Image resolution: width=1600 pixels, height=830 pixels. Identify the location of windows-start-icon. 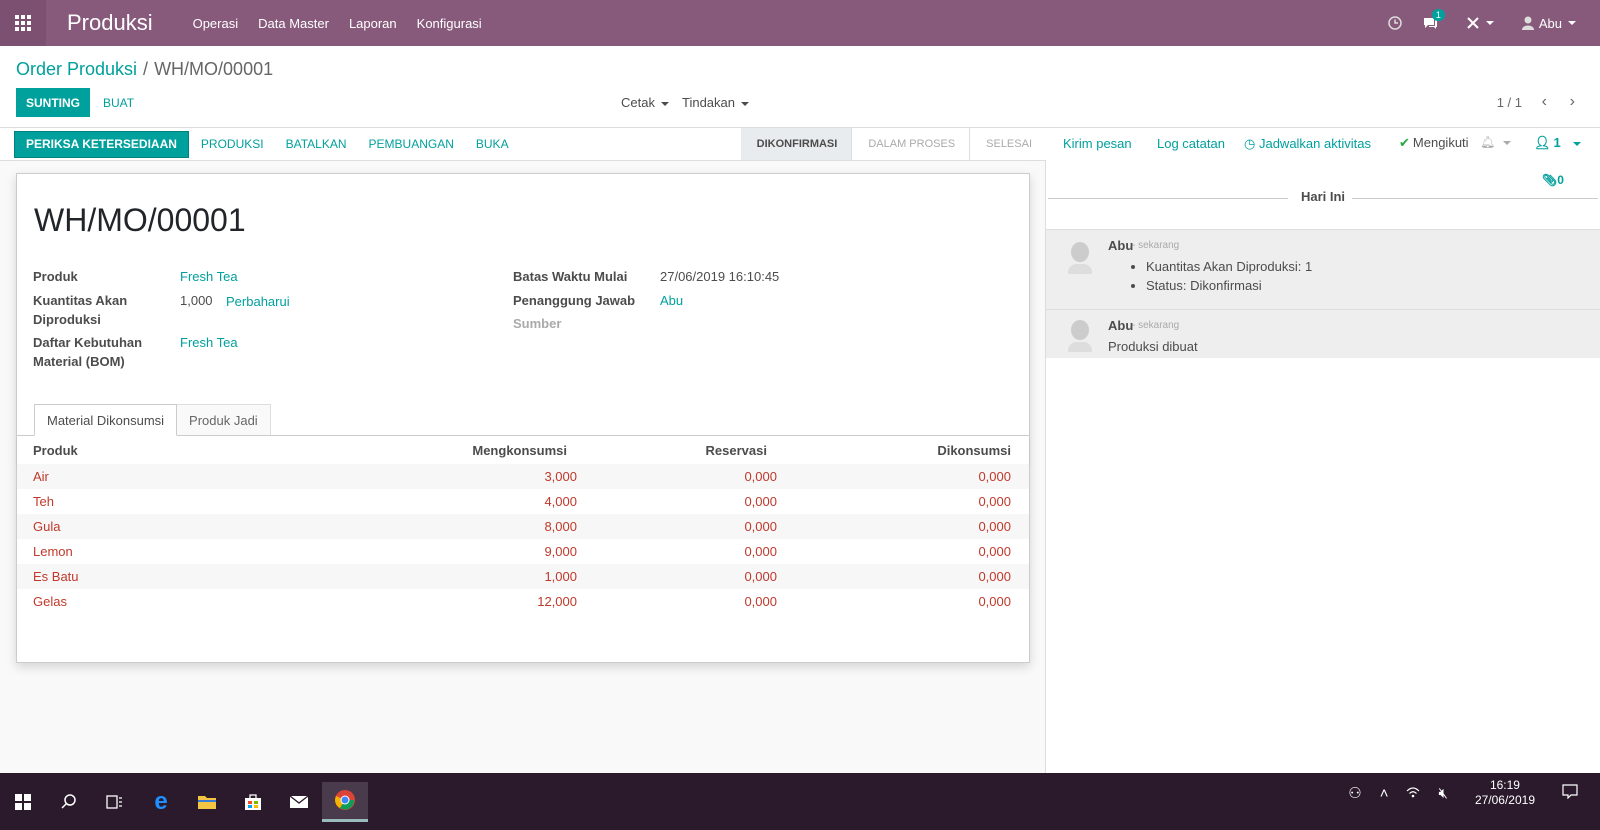
(23, 802).